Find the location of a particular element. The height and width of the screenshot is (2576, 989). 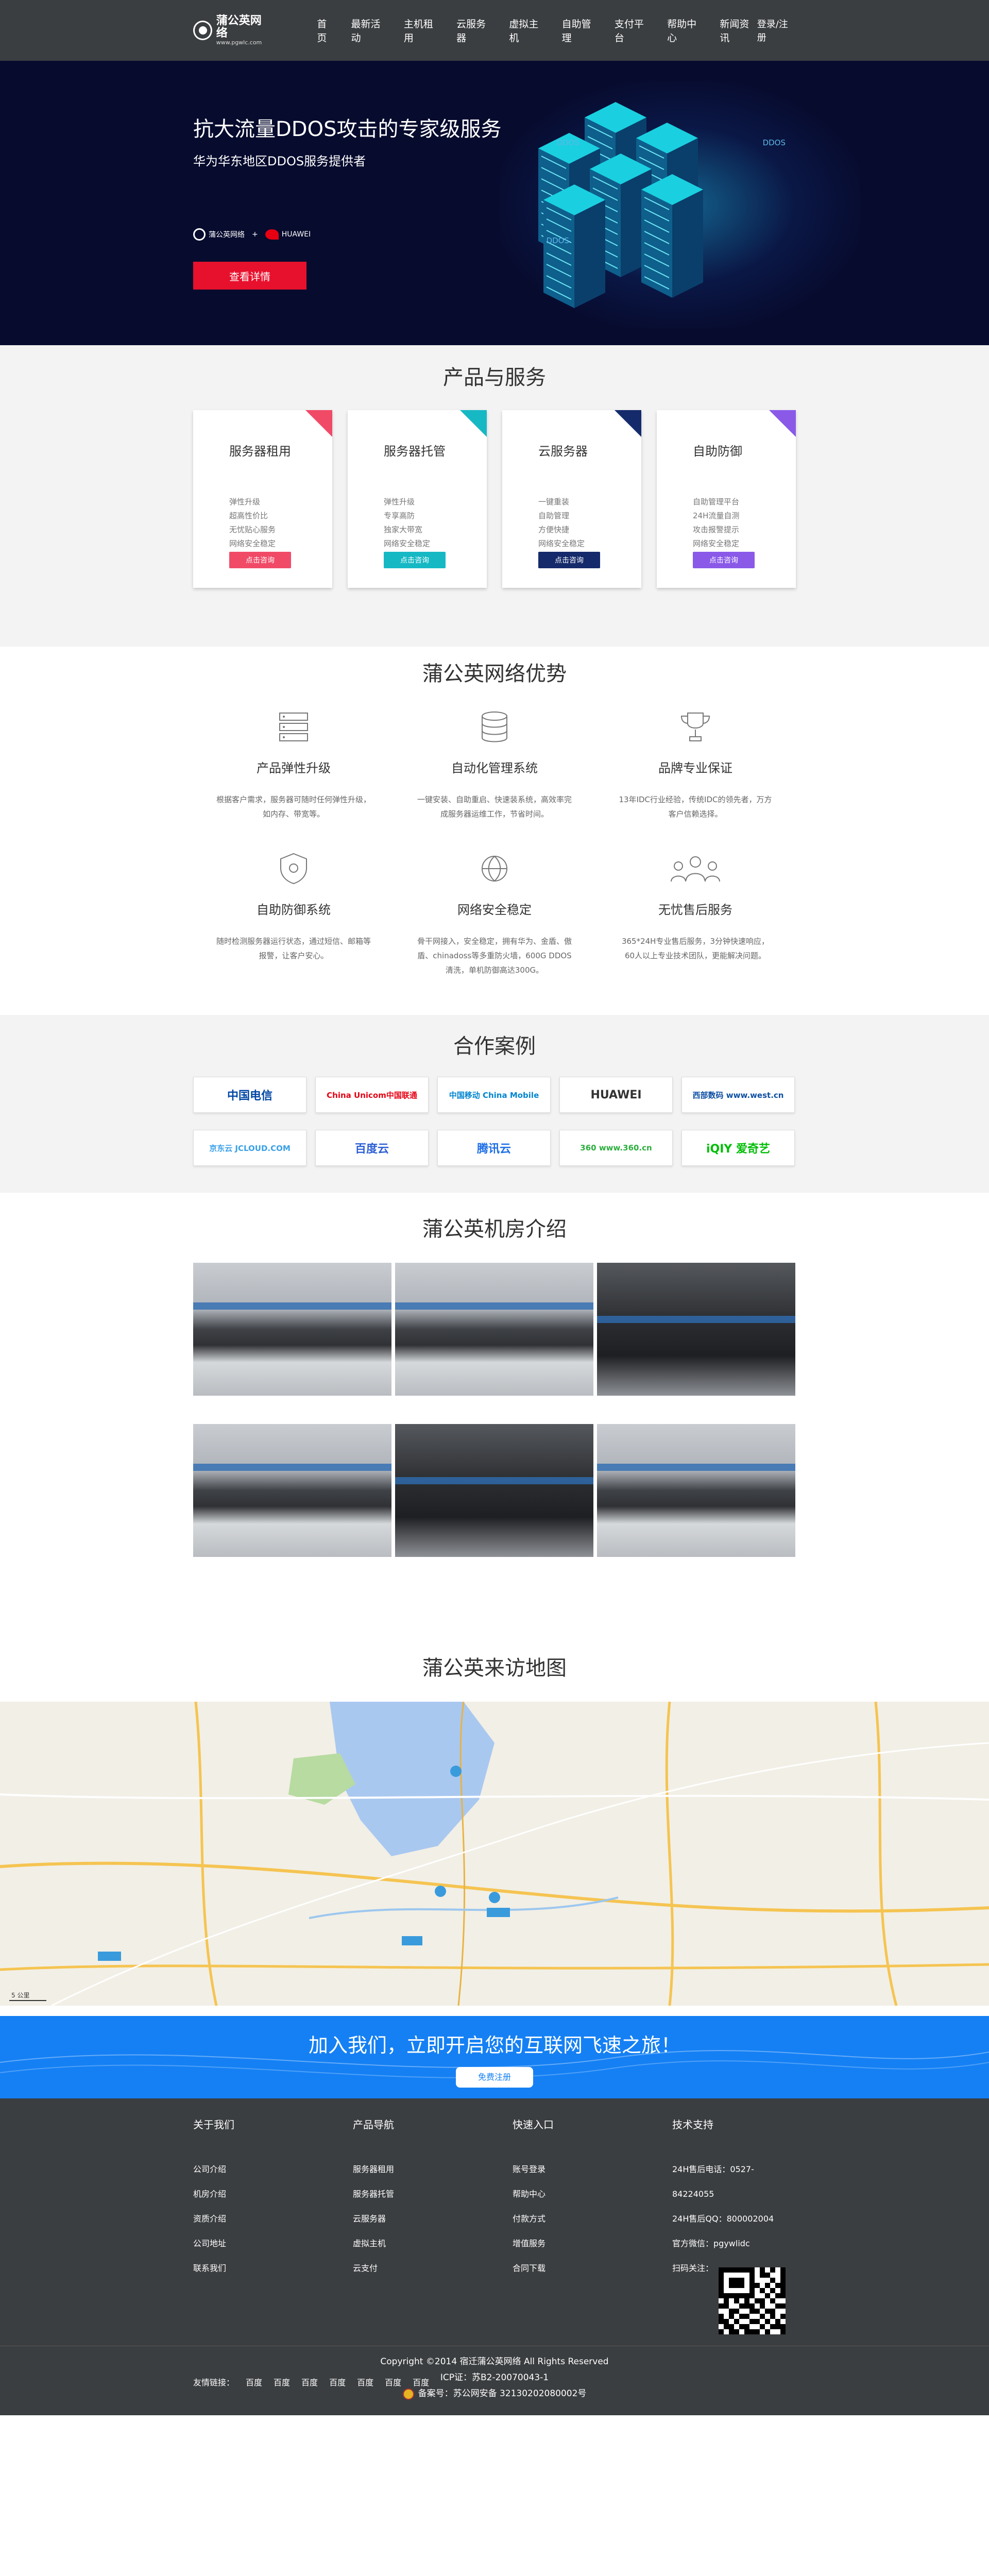

nav-item: 自助管理 is located at coordinates (581, 30).